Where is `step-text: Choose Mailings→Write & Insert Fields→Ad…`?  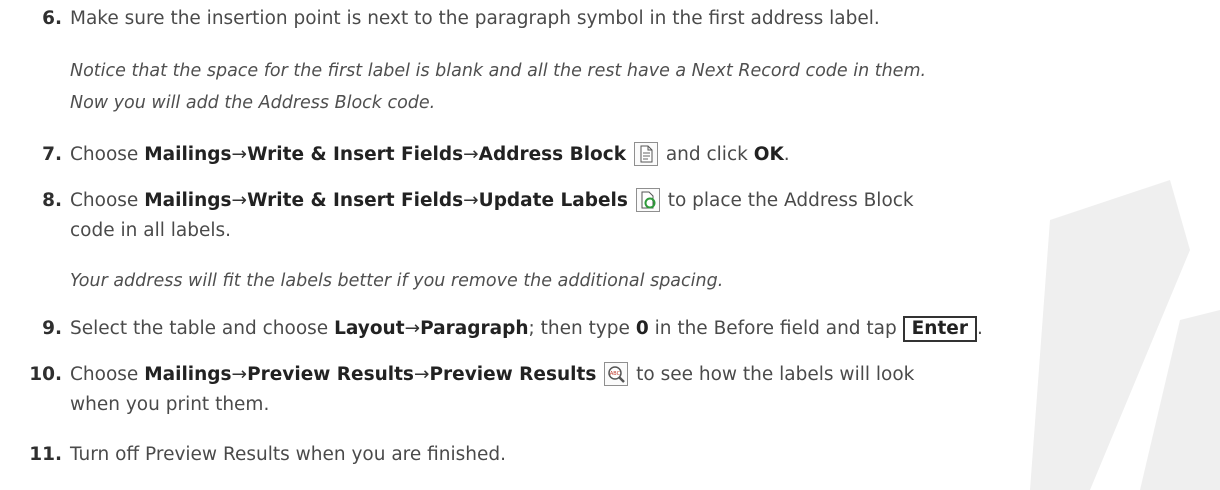
step-text: Choose Mailings→Write & Insert Fields→Ad… is located at coordinates (430, 155).